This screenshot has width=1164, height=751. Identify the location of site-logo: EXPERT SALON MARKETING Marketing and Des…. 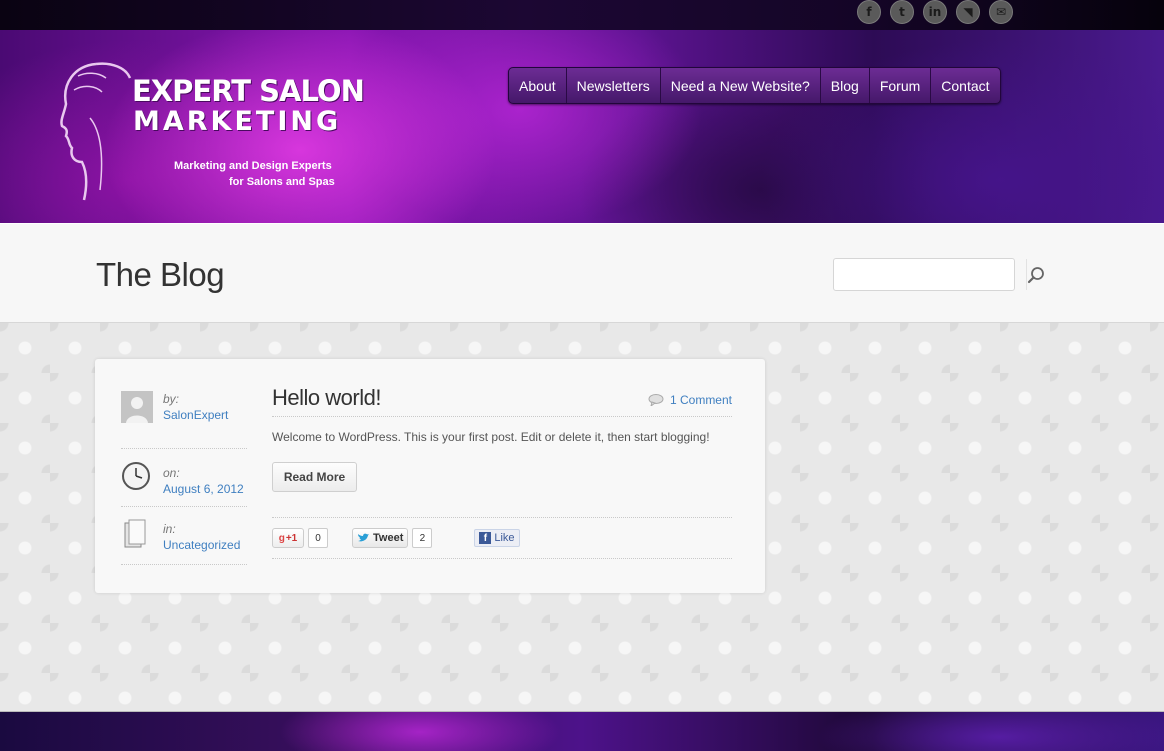
(210, 133).